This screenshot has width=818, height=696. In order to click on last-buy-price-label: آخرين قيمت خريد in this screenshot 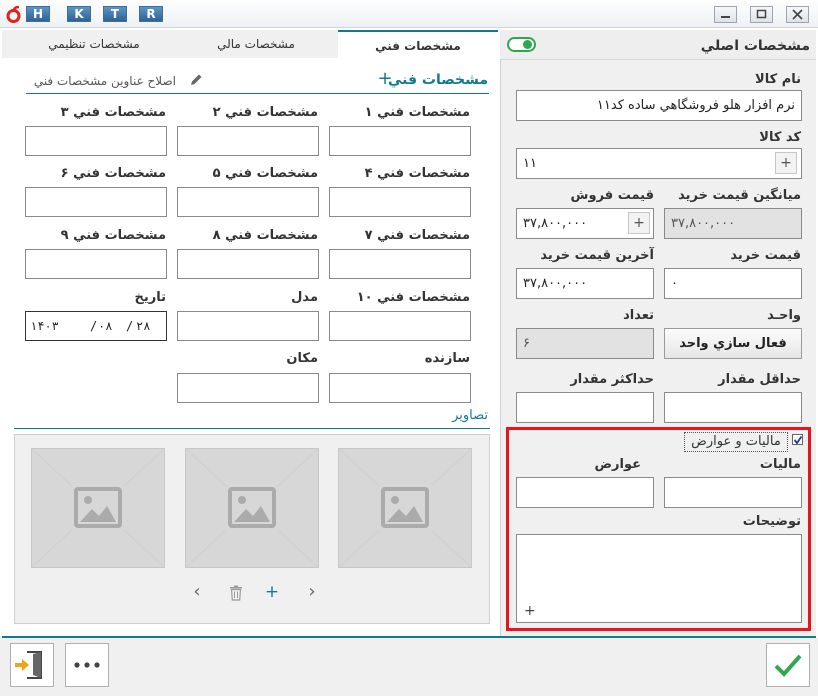, I will do `click(597, 255)`.